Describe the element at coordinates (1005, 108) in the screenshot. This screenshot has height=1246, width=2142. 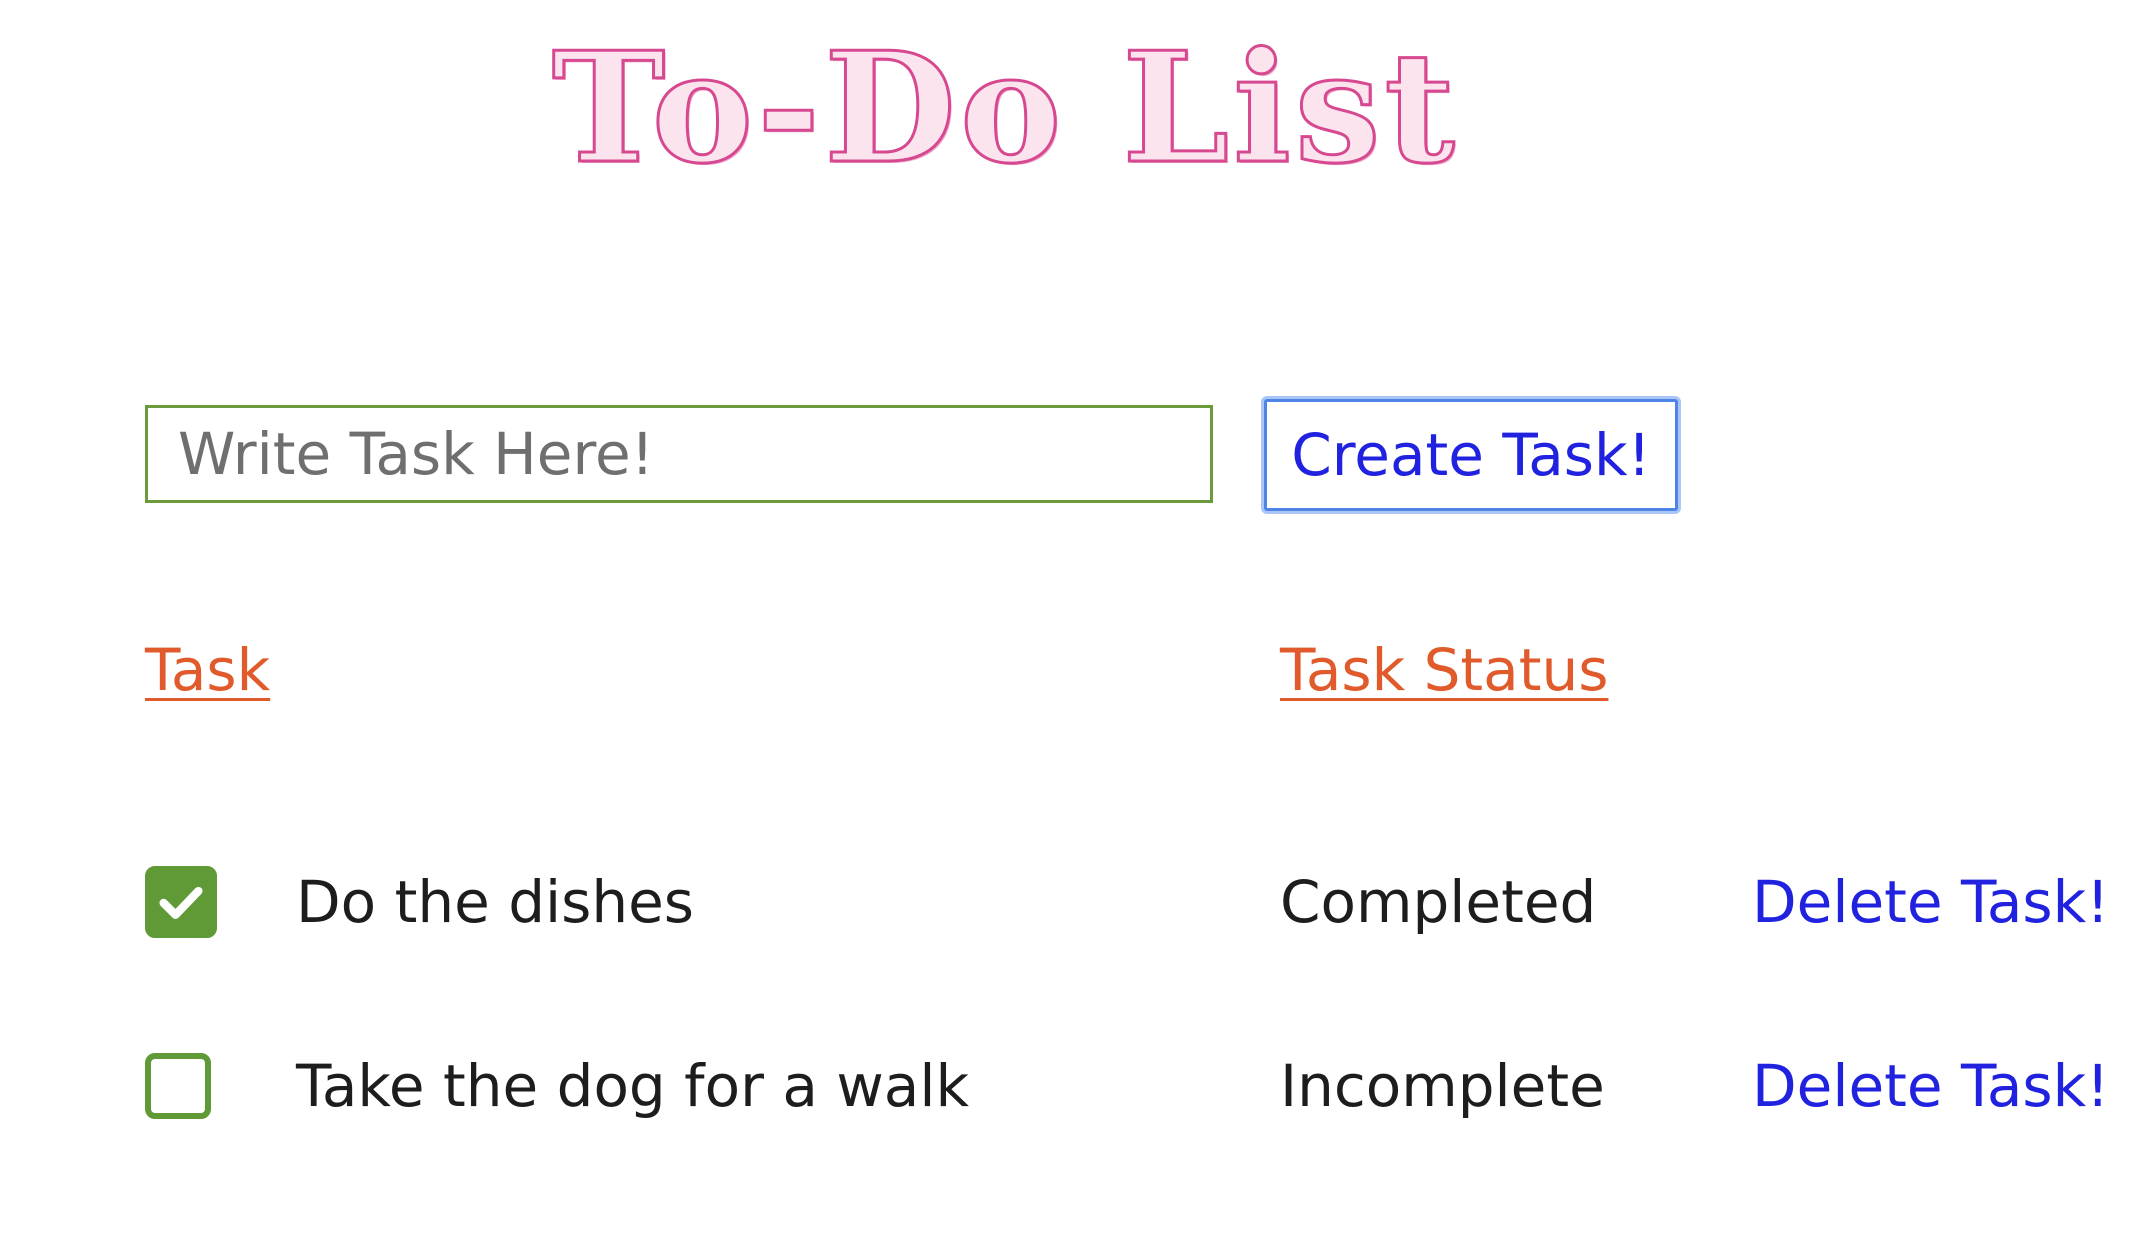
I see `page-title: To-Do List` at that location.